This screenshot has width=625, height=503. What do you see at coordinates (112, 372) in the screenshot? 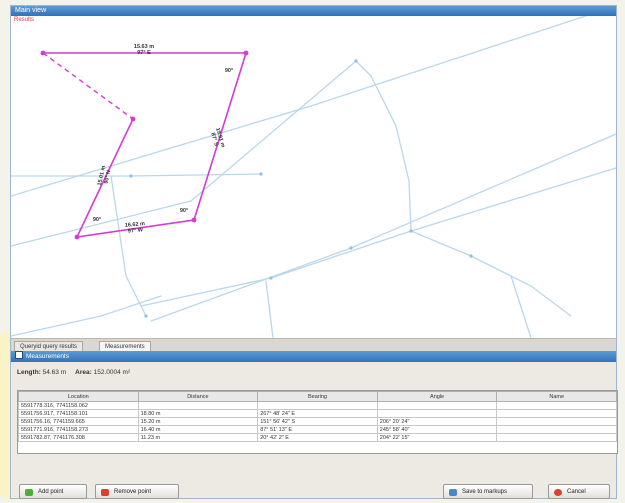
I see `area-value: 152.0004 m²` at bounding box center [112, 372].